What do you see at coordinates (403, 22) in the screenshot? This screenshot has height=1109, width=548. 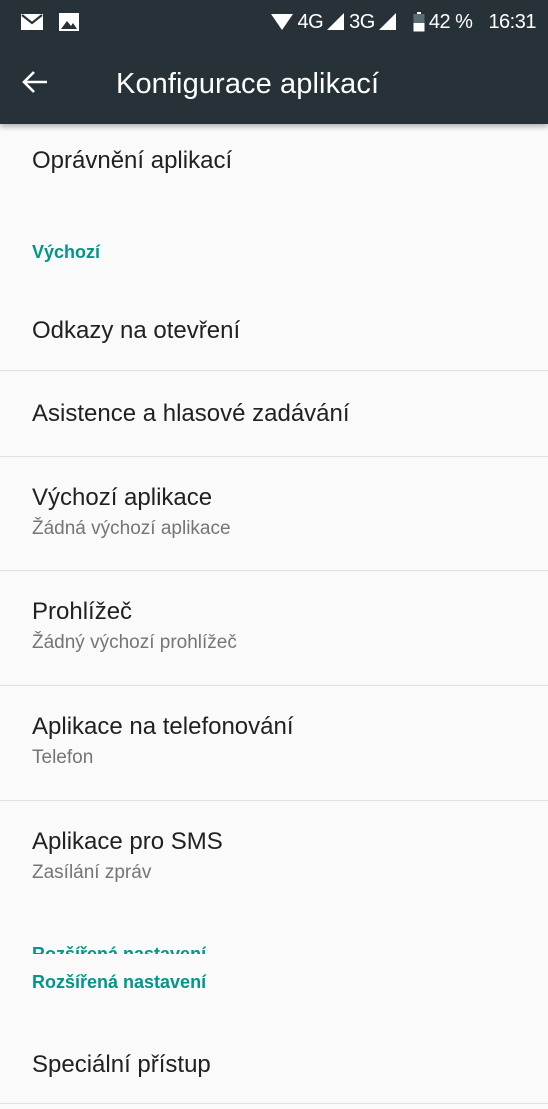 I see `status-system: 4G 3G 42 % 16:31` at bounding box center [403, 22].